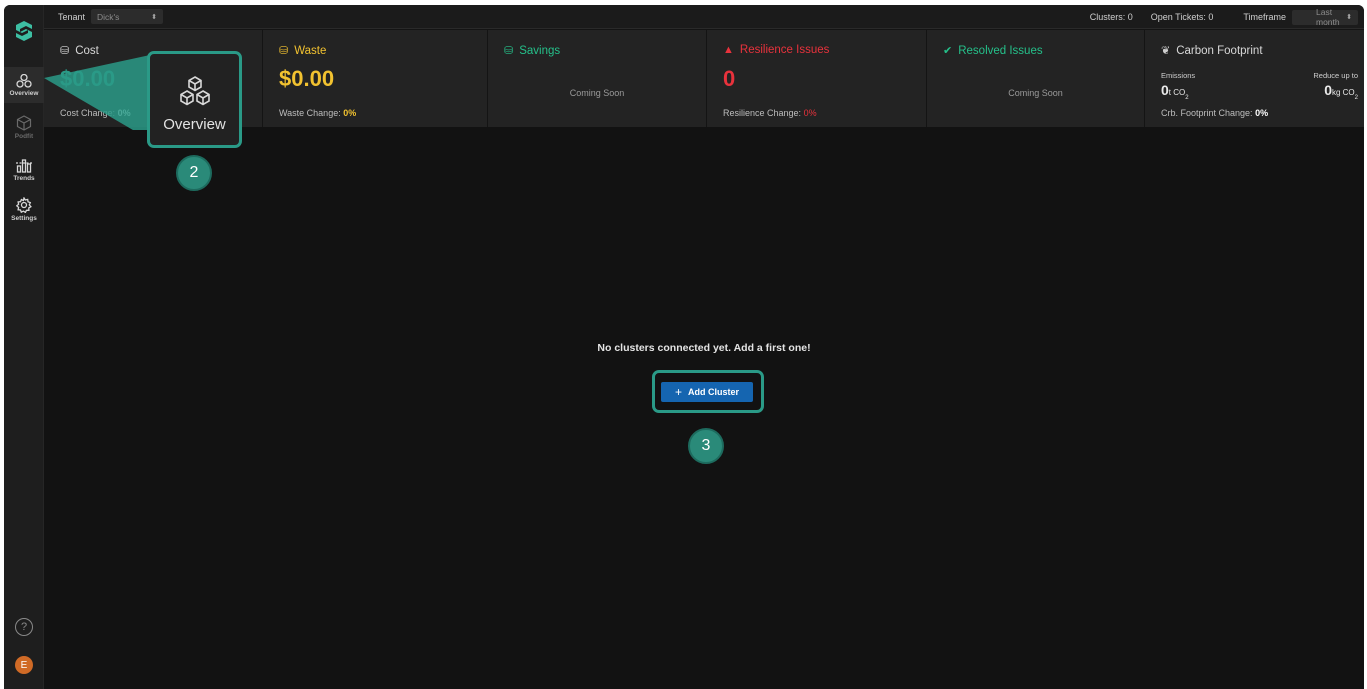 This screenshot has height=689, width=1367. I want to click on savings-card: ⛁ Savings Coming Soon, so click(597, 78).